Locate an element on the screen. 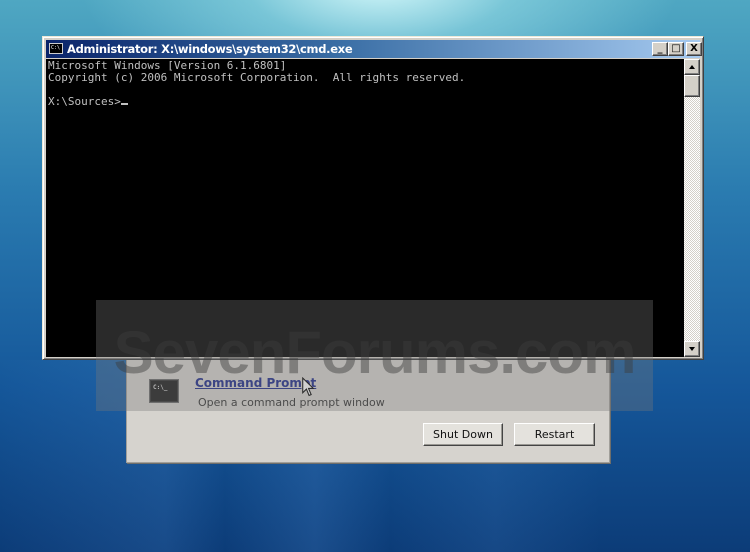 Image resolution: width=750 pixels, height=552 pixels. shut-down-button: Shut Down is located at coordinates (463, 434).